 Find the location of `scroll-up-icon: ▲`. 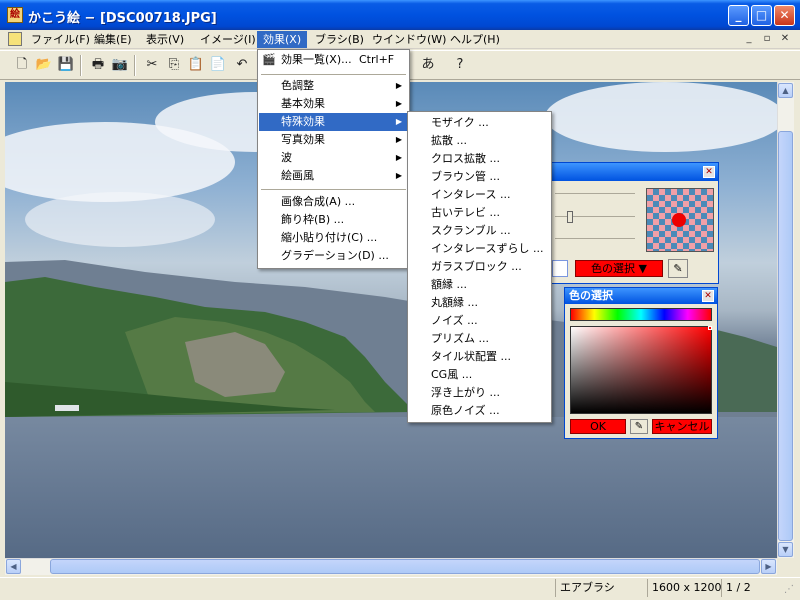

scroll-up-icon: ▲ is located at coordinates (785, 90).